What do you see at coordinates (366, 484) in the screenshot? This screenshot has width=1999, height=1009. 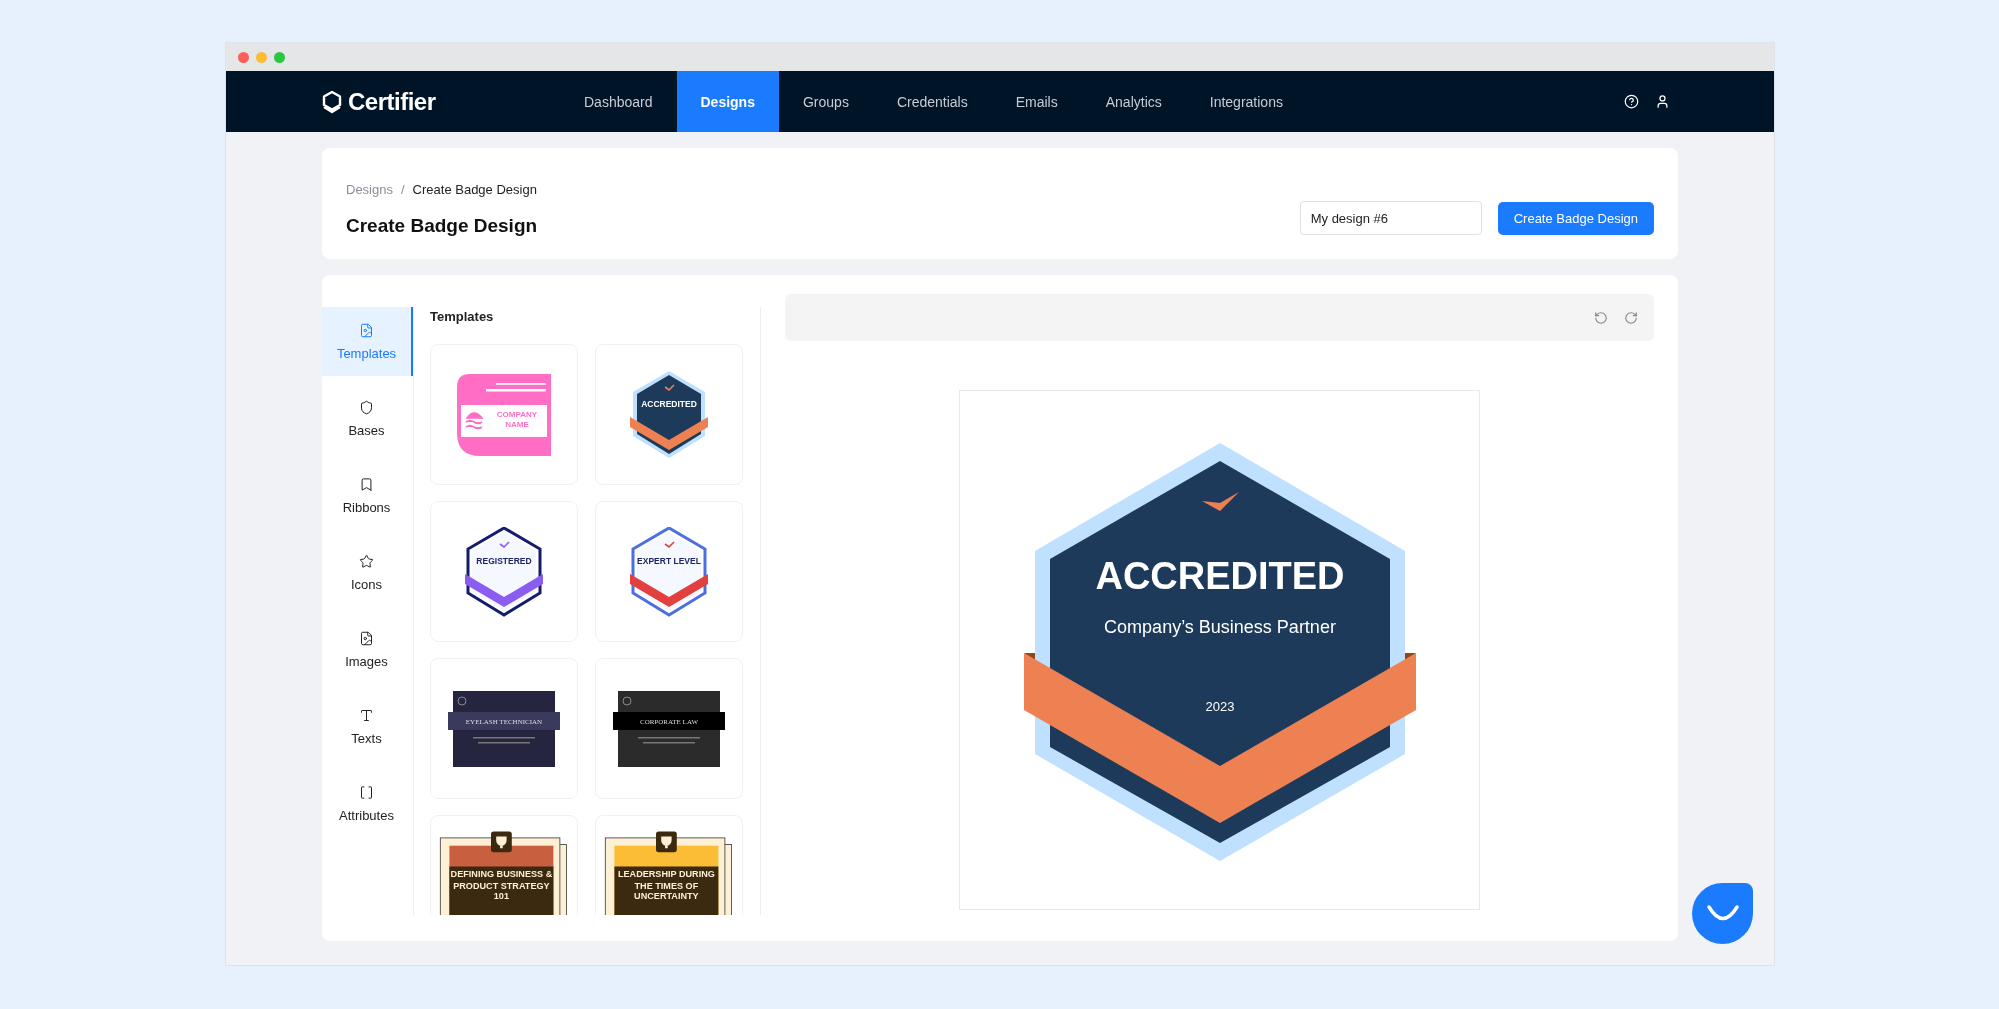 I see `bookmark-icon` at bounding box center [366, 484].